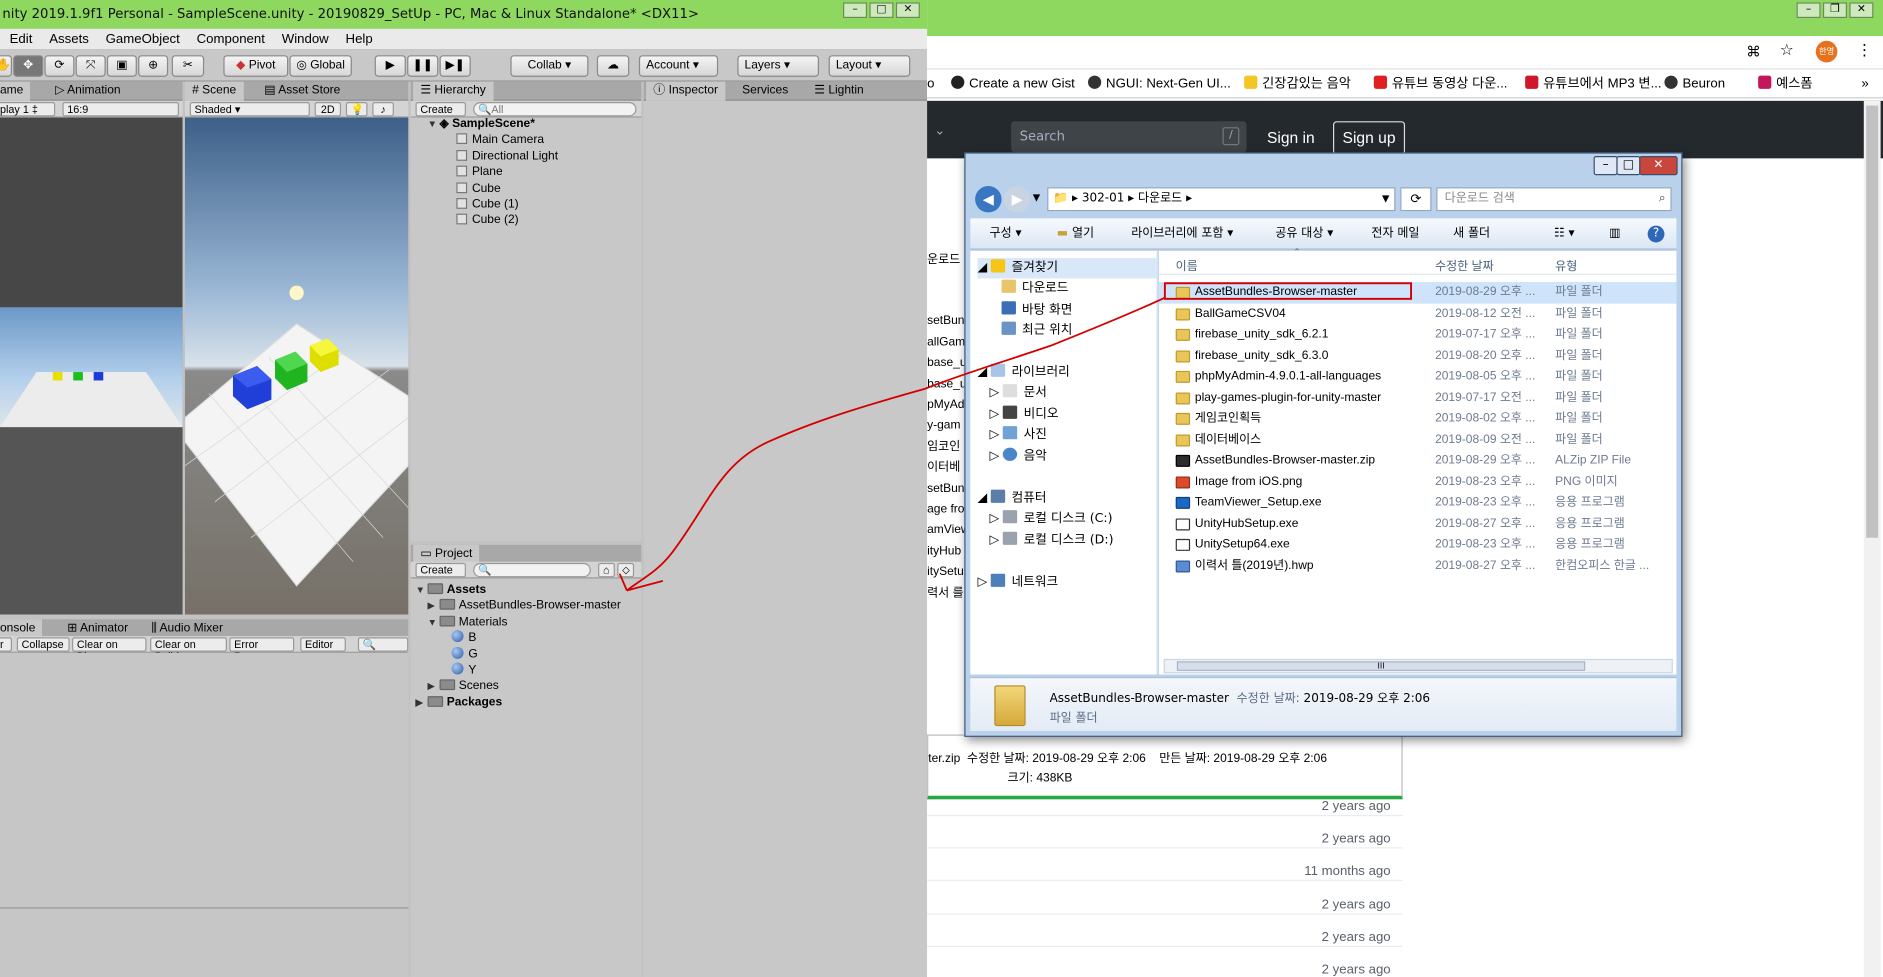 This screenshot has height=977, width=1883. Describe the element at coordinates (686, 91) in the screenshot. I see `tab-inspector: ⓘ Inspector` at that location.